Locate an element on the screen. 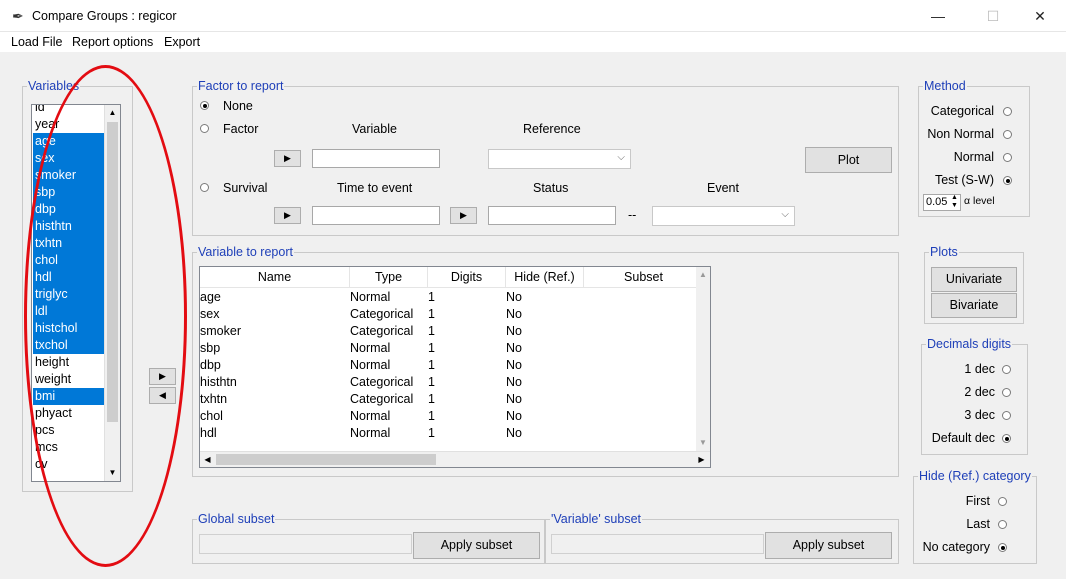 The height and width of the screenshot is (579, 1066). variable-apply-subset-button: Apply subset is located at coordinates (828, 545).